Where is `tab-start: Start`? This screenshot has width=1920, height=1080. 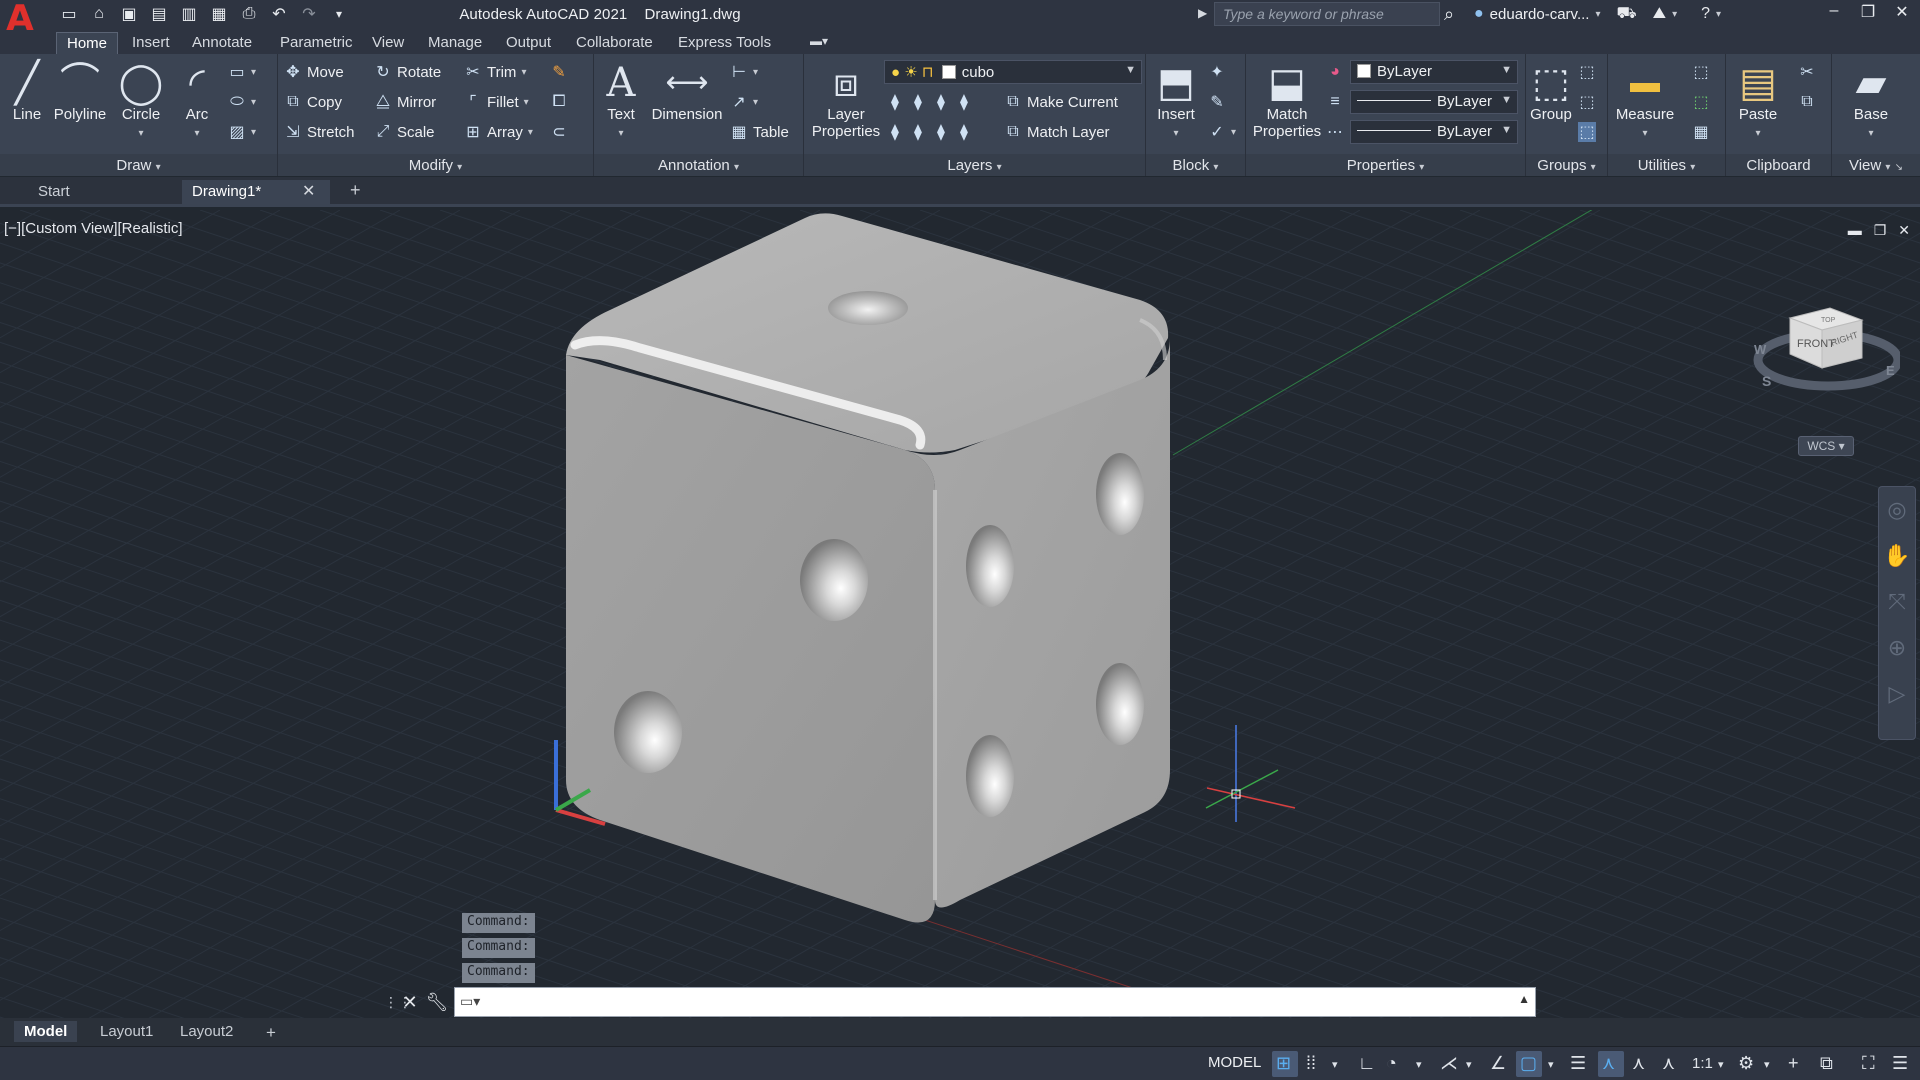
tab-start: Start is located at coordinates (103, 193).